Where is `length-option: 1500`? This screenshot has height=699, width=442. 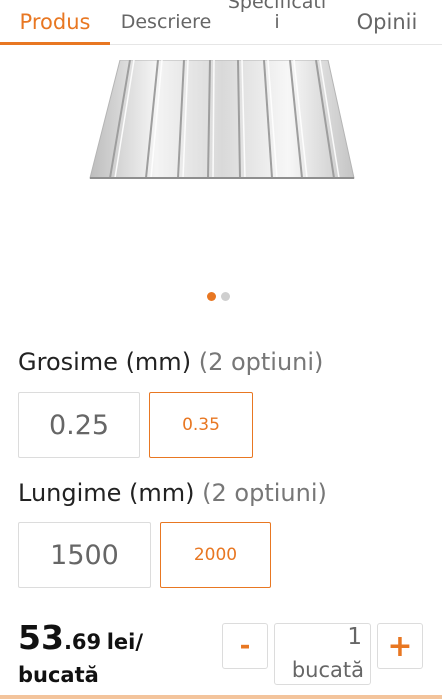 length-option: 1500 is located at coordinates (84, 555).